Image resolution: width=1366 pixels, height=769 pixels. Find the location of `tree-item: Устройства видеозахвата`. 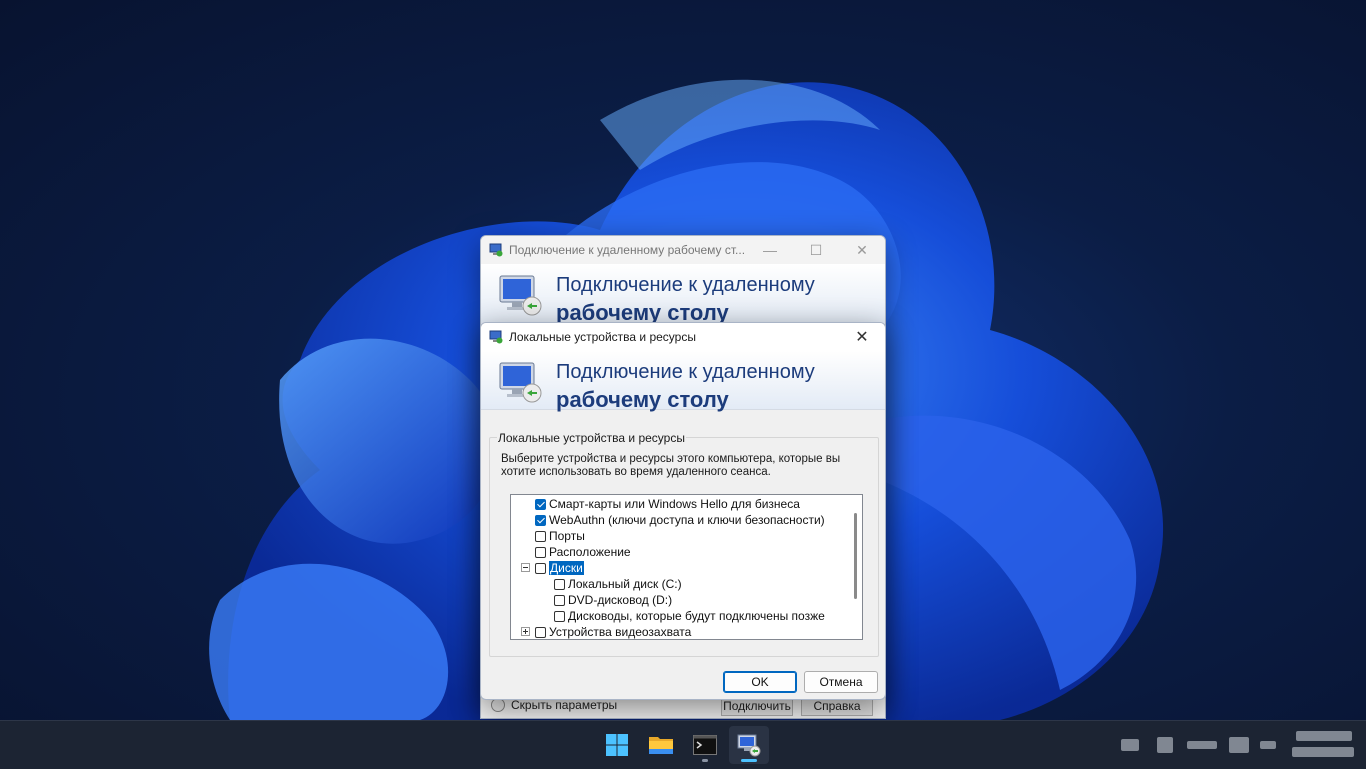

tree-item: Устройства видеозахвата is located at coordinates (606, 631).